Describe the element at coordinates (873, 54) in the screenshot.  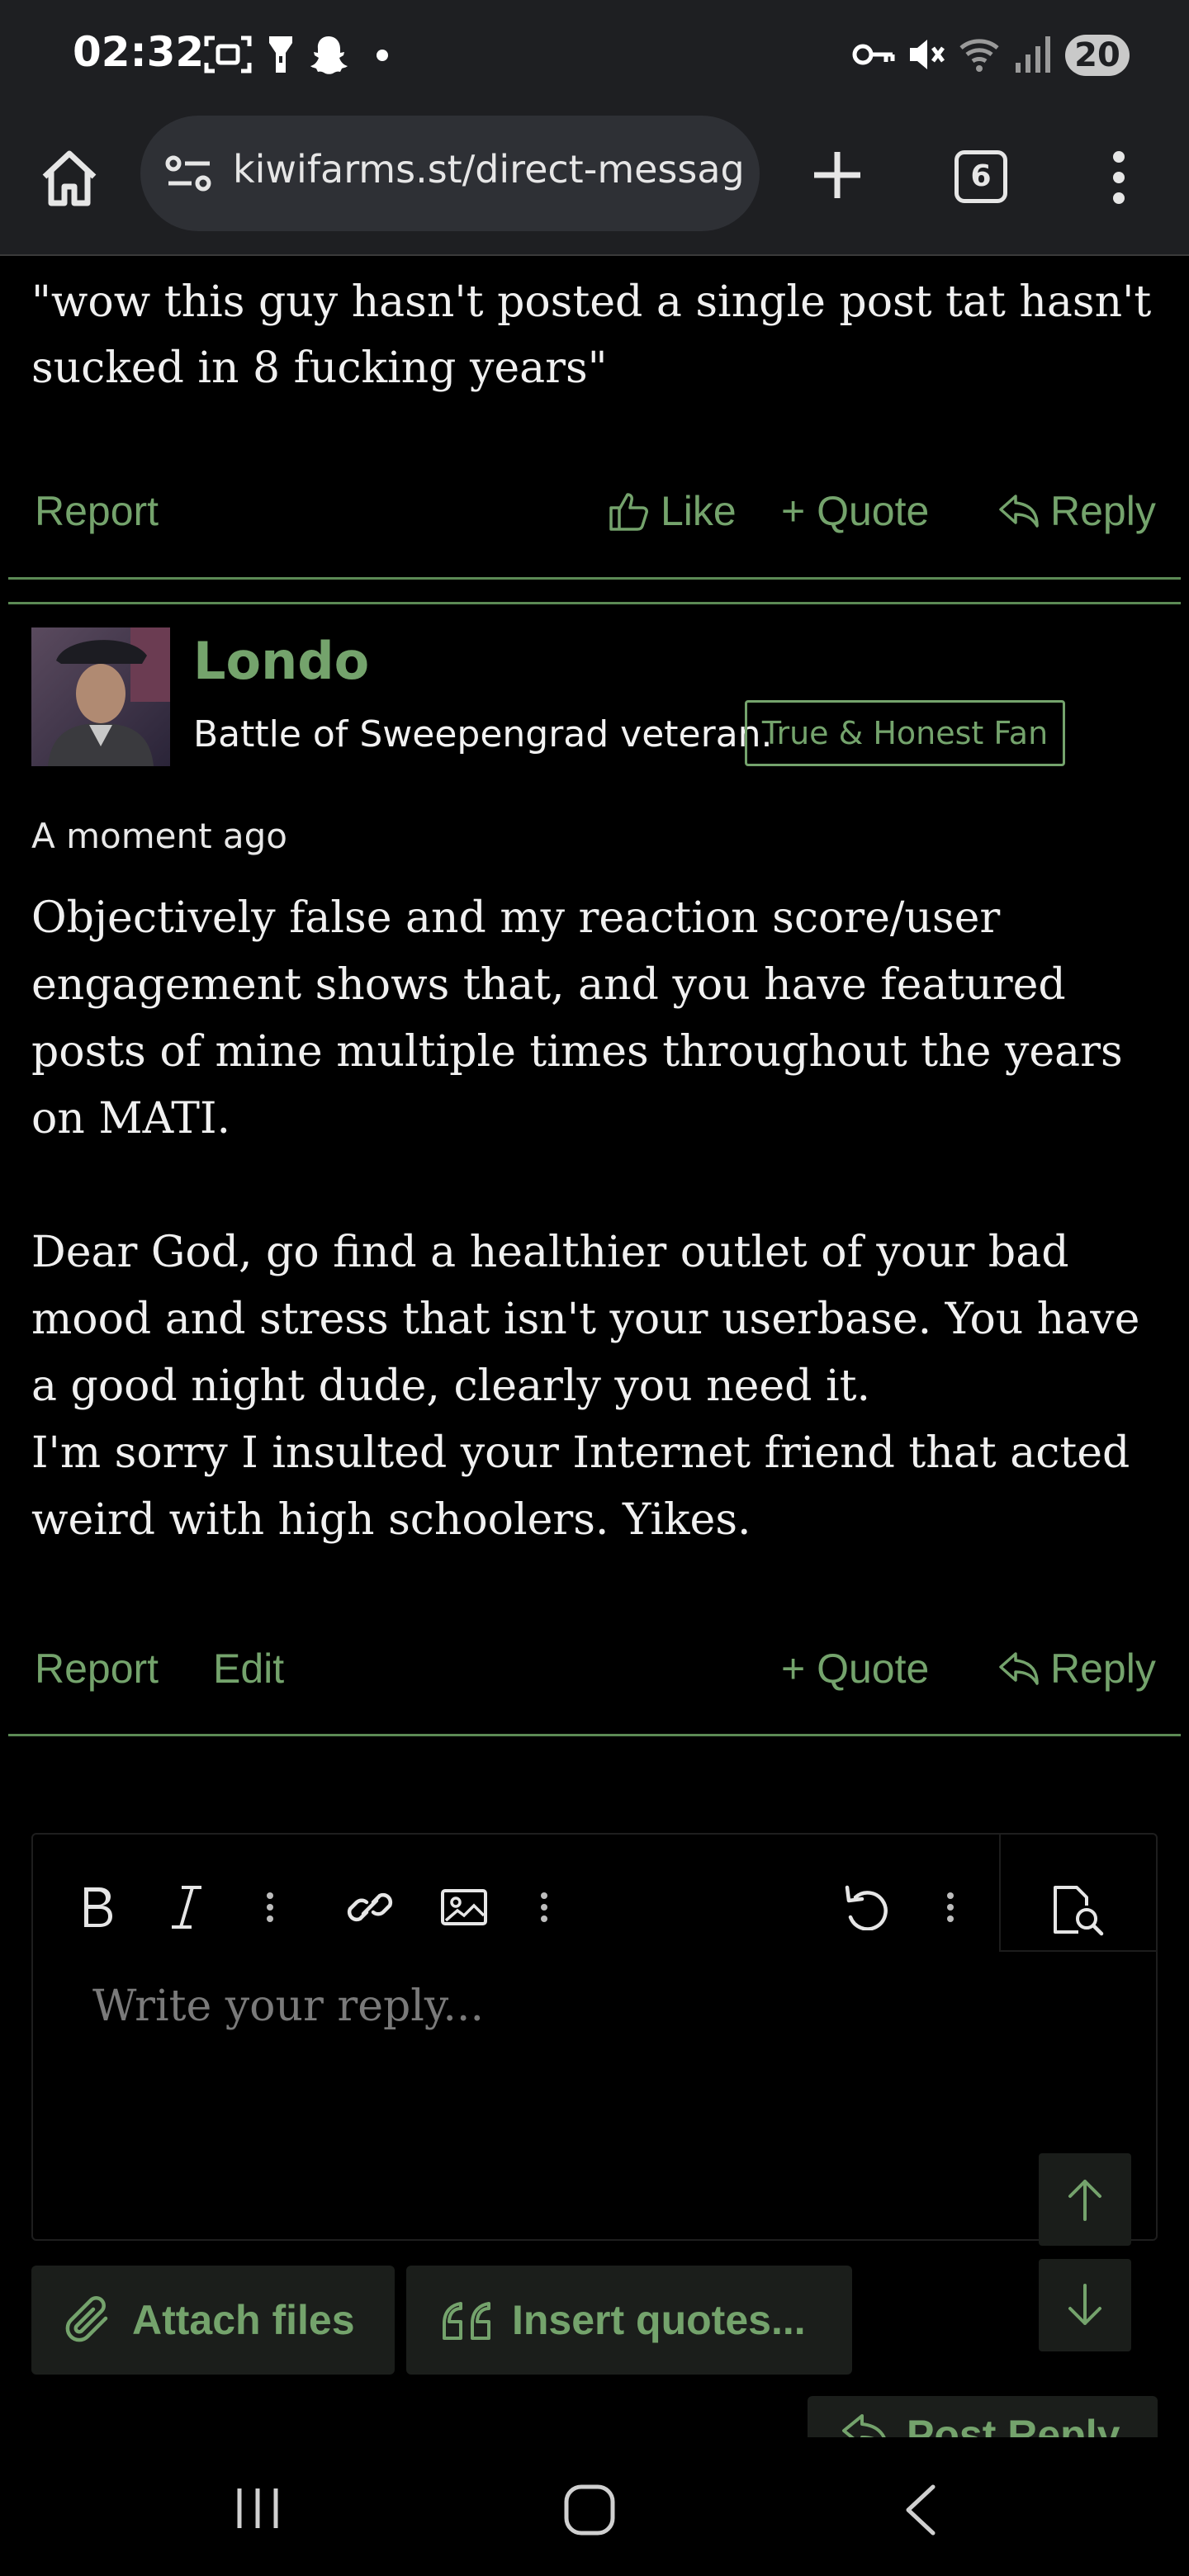
I see `key-icon` at that location.